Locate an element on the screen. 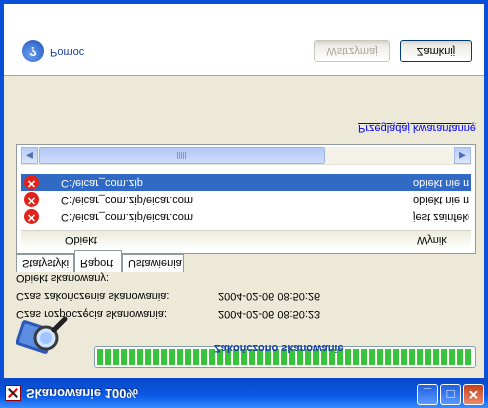  tab-statistics: Statystyki is located at coordinates (45, 263).